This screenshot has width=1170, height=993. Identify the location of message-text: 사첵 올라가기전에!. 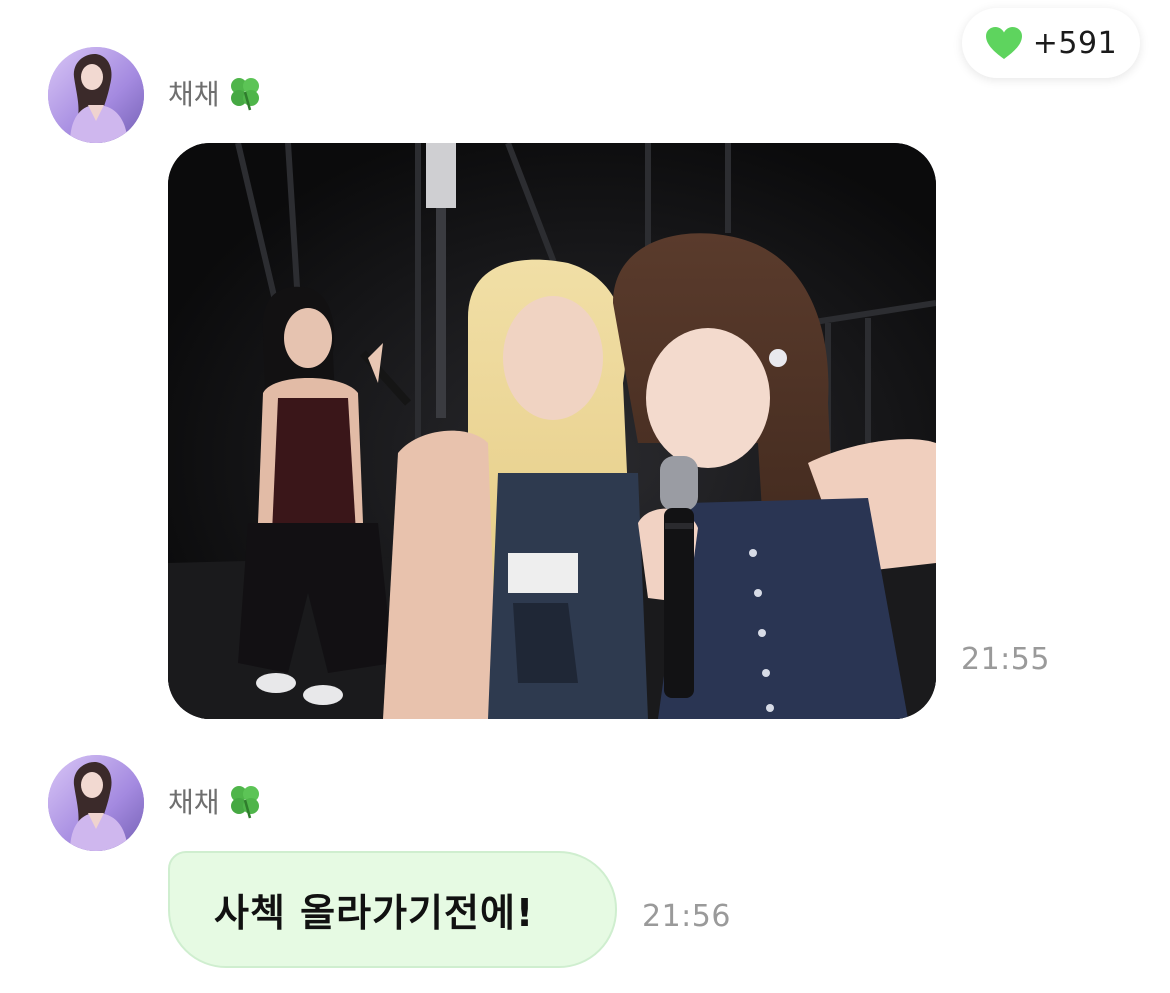
(374, 913).